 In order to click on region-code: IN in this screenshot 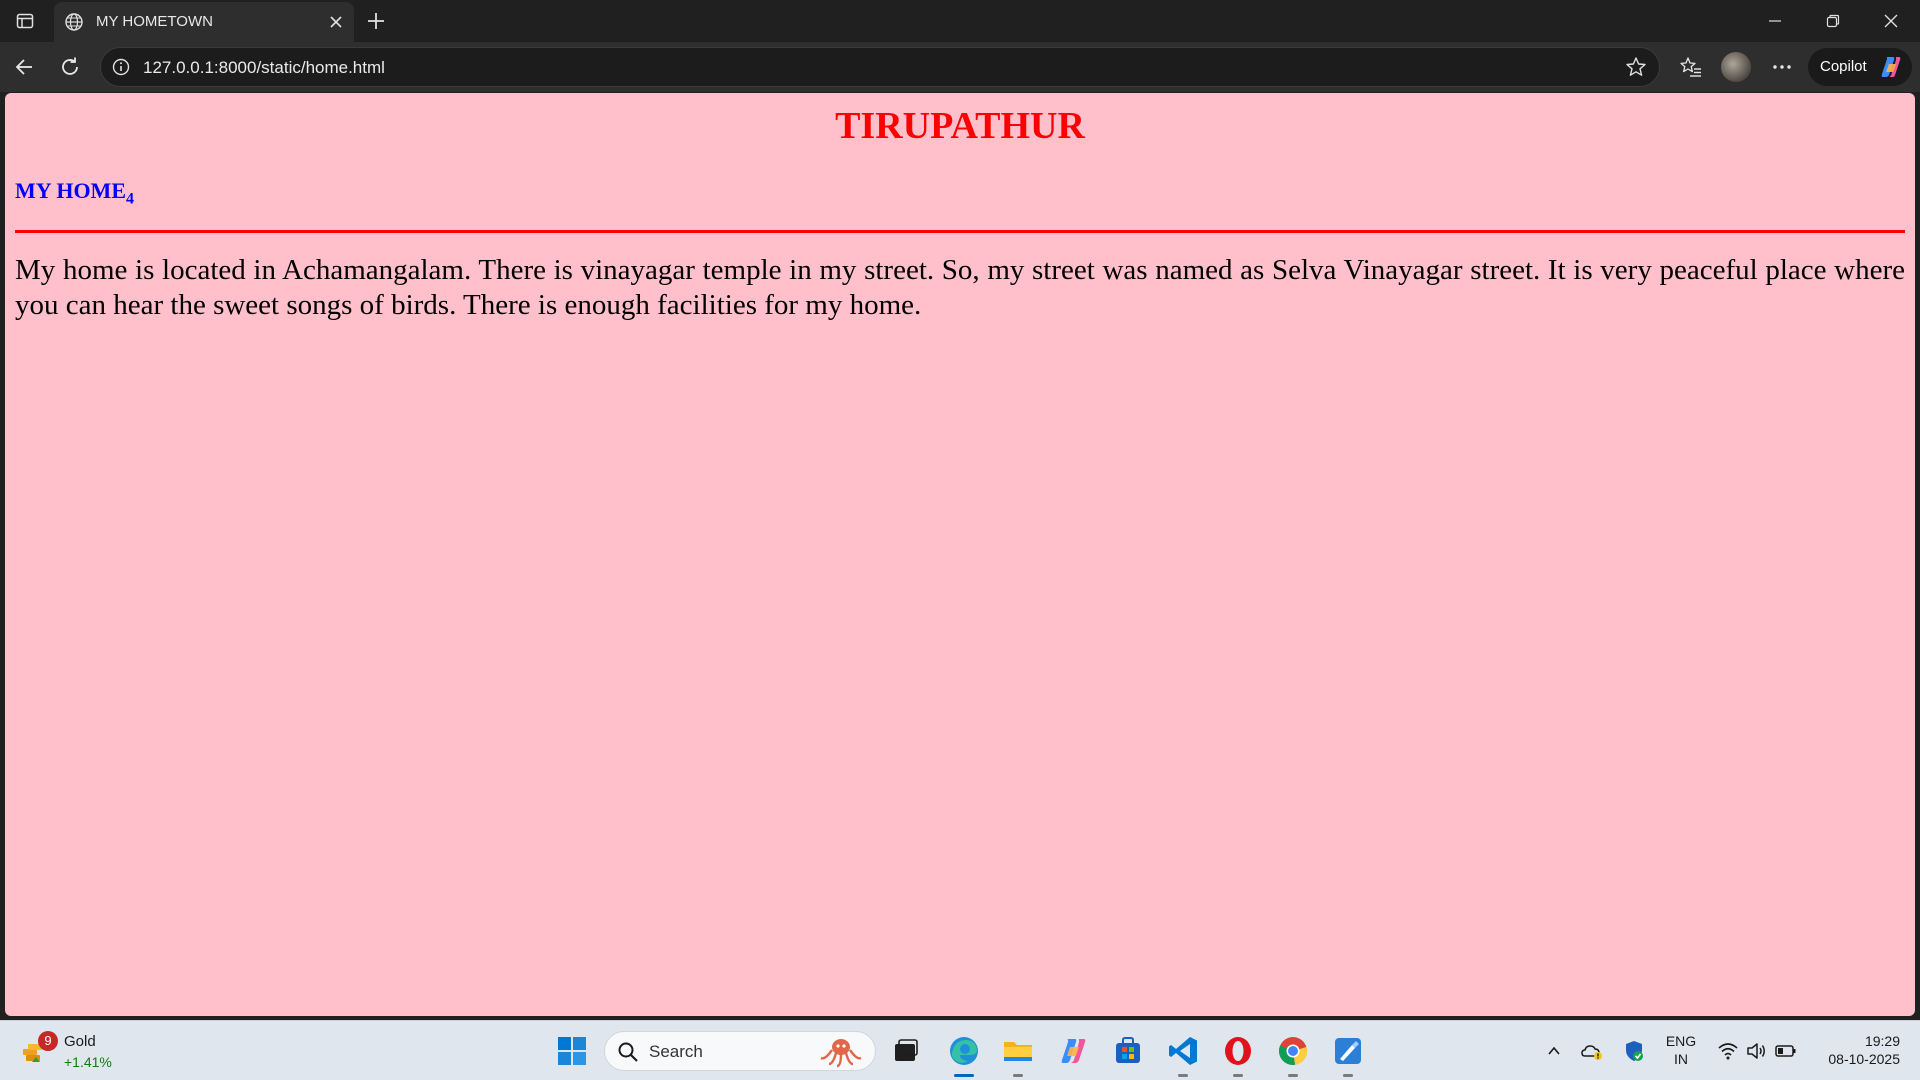, I will do `click(1681, 1059)`.